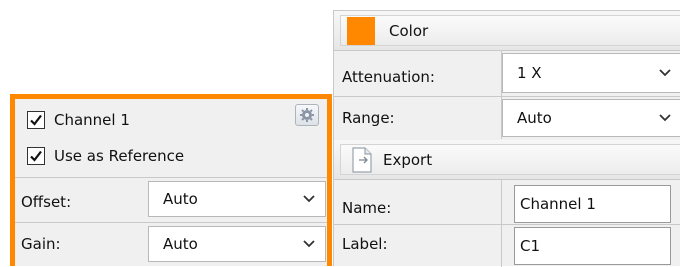  I want to click on offset-label: Offset:, so click(46, 202).